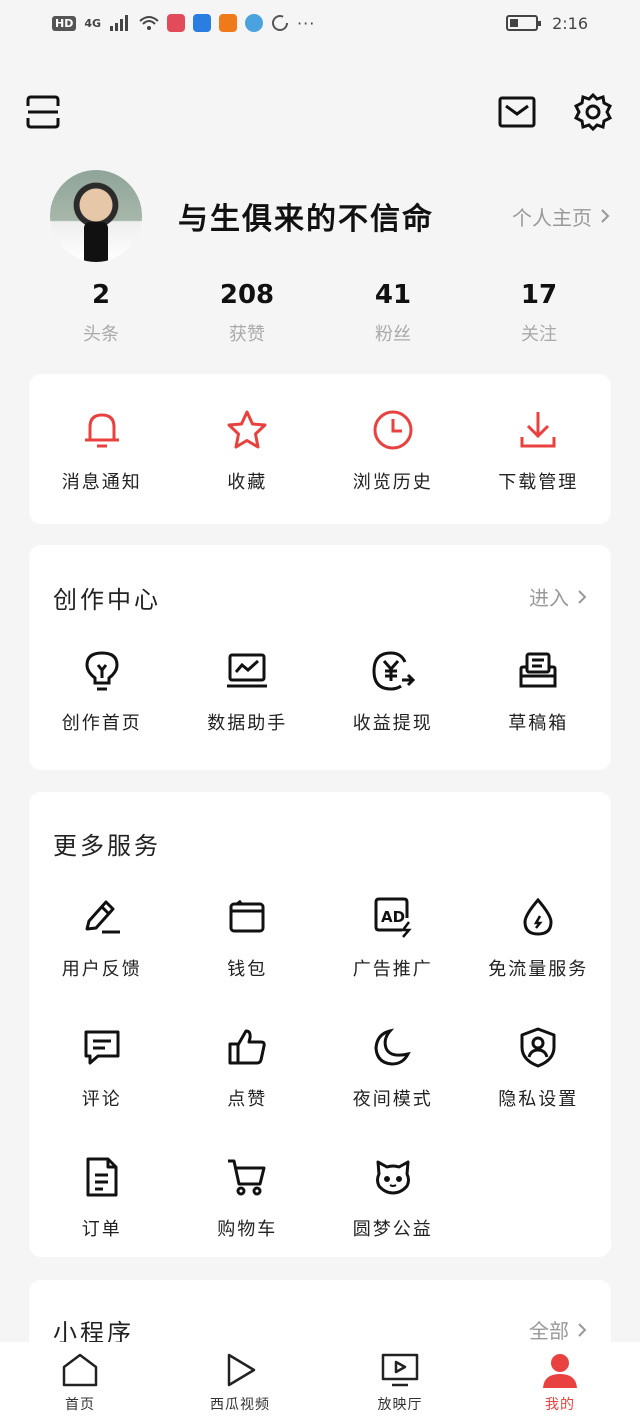 The height and width of the screenshot is (1422, 640). What do you see at coordinates (101, 295) in the screenshot?
I see `stat-value: 2` at bounding box center [101, 295].